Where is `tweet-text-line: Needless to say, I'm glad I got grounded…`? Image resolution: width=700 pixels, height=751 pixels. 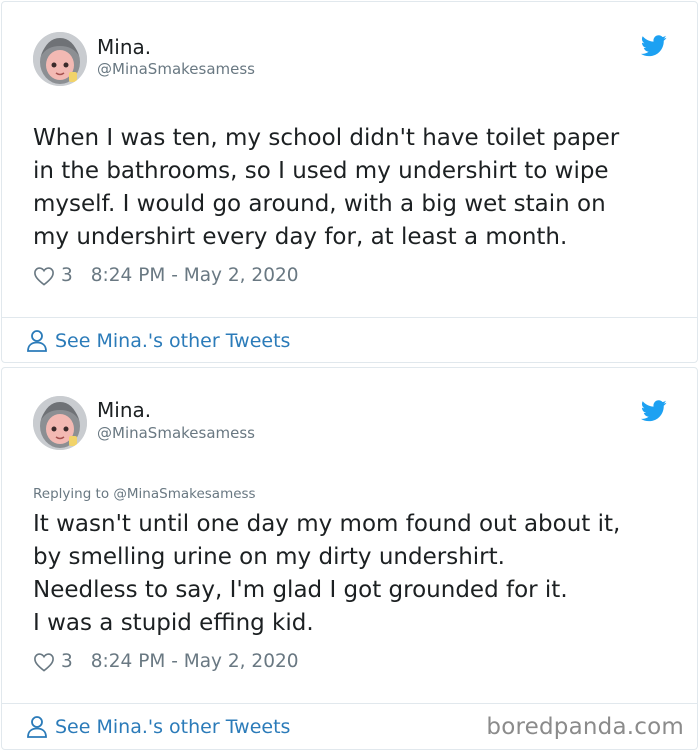
tweet-text-line: Needless to say, I'm glad I got grounded… is located at coordinates (300, 590).